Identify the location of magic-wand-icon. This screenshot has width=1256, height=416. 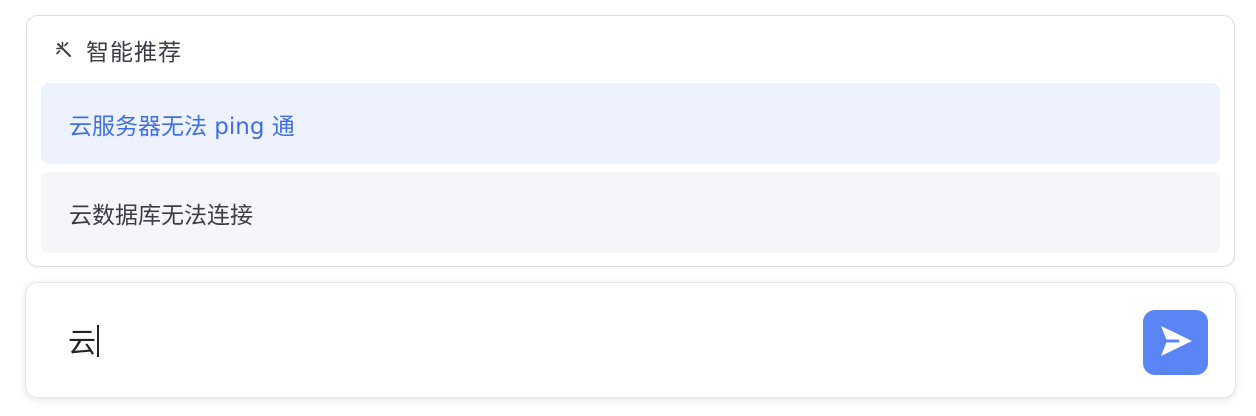
(64, 50).